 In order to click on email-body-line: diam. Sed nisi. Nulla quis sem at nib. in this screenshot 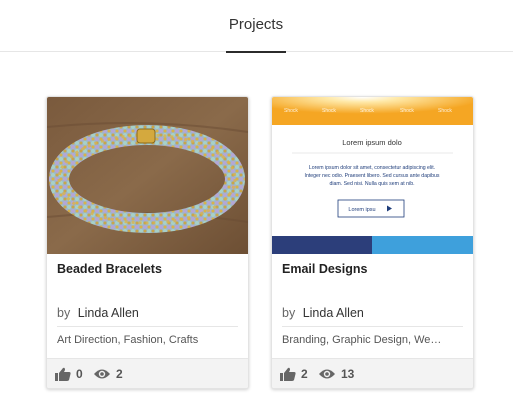, I will do `click(371, 184)`.